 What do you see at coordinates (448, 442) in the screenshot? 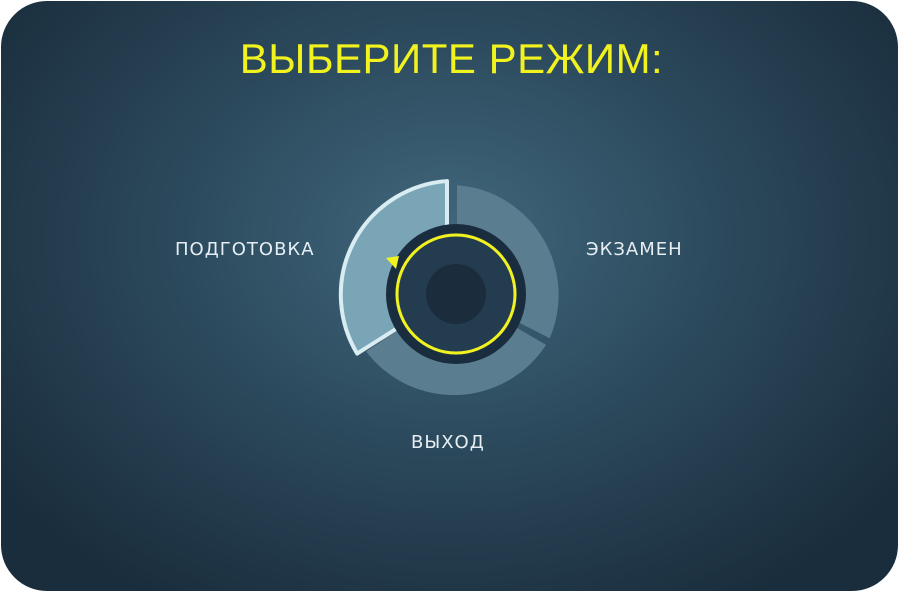
I see `mode-option-exit: ВЫХОД` at bounding box center [448, 442].